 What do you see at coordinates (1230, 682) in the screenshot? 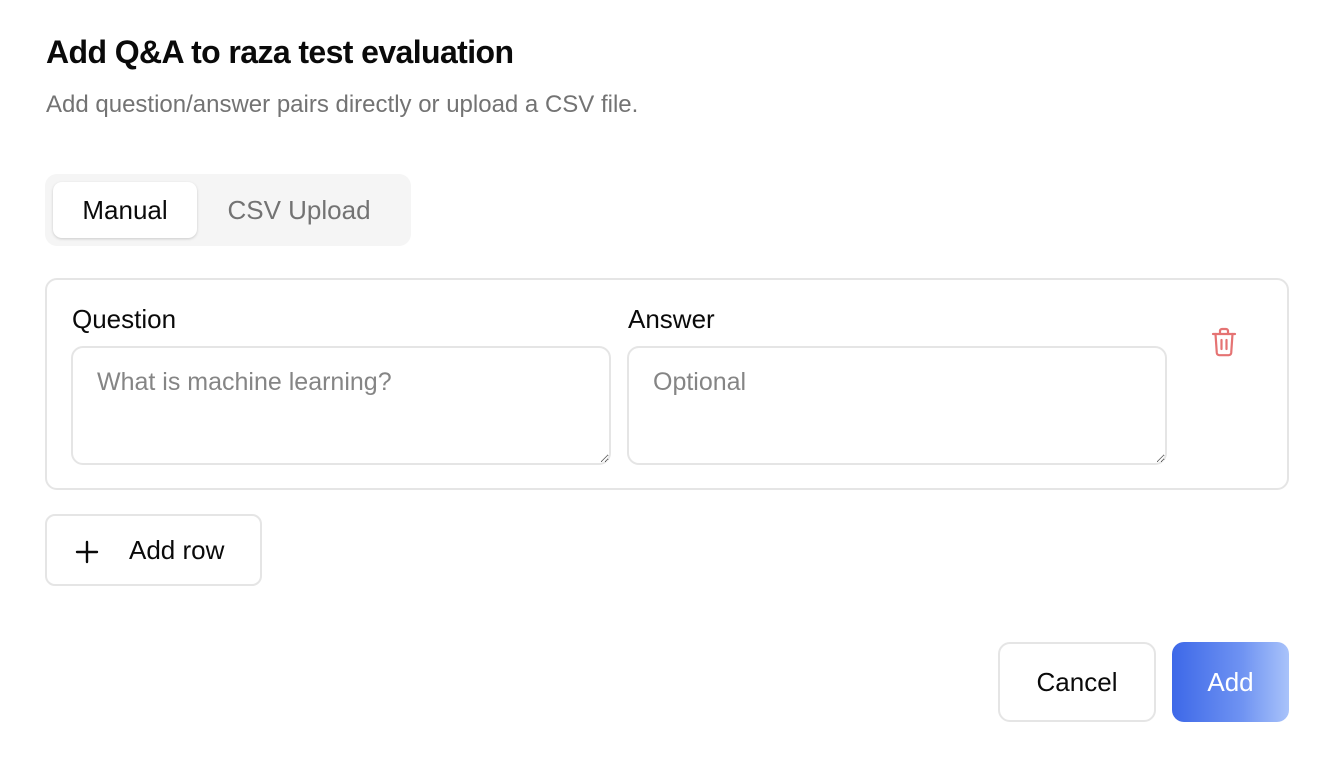
I see `add-button: Add` at bounding box center [1230, 682].